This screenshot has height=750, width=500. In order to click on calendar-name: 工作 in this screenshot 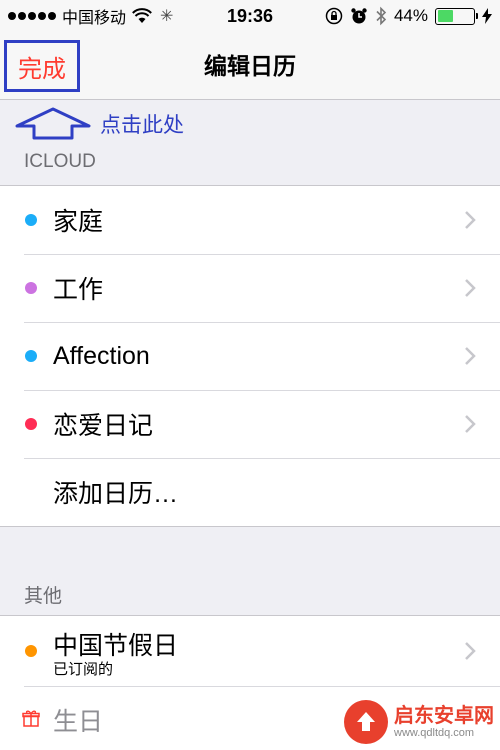, I will do `click(78, 290)`.